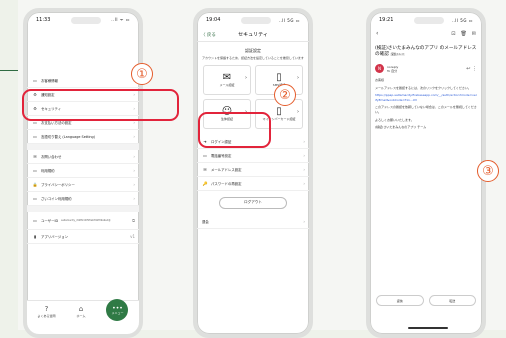 This screenshot has width=506, height=338. I want to click on header: 〈 戻る セキュリティ, so click(253, 35).